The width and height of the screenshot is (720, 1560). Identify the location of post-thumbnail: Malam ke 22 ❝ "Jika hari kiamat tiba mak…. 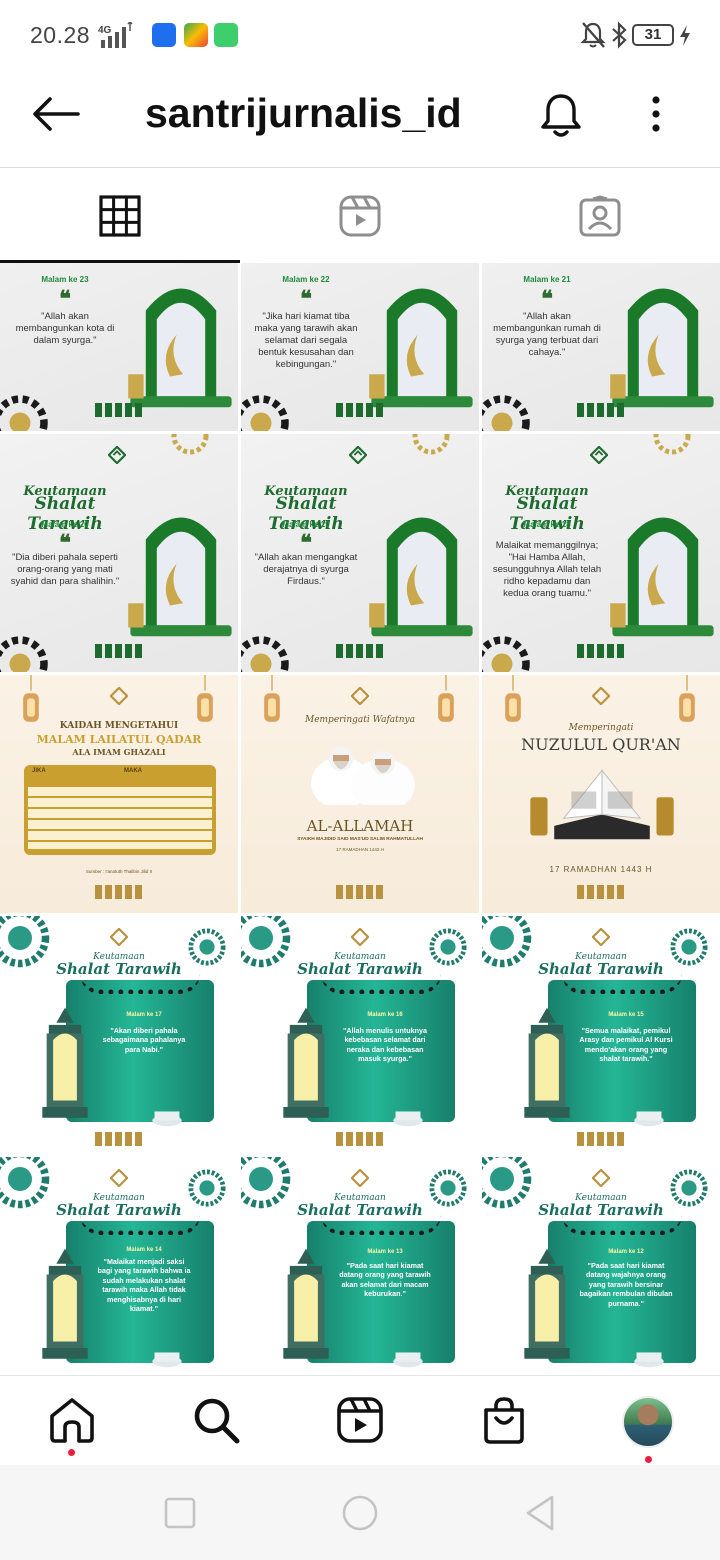
(360, 347).